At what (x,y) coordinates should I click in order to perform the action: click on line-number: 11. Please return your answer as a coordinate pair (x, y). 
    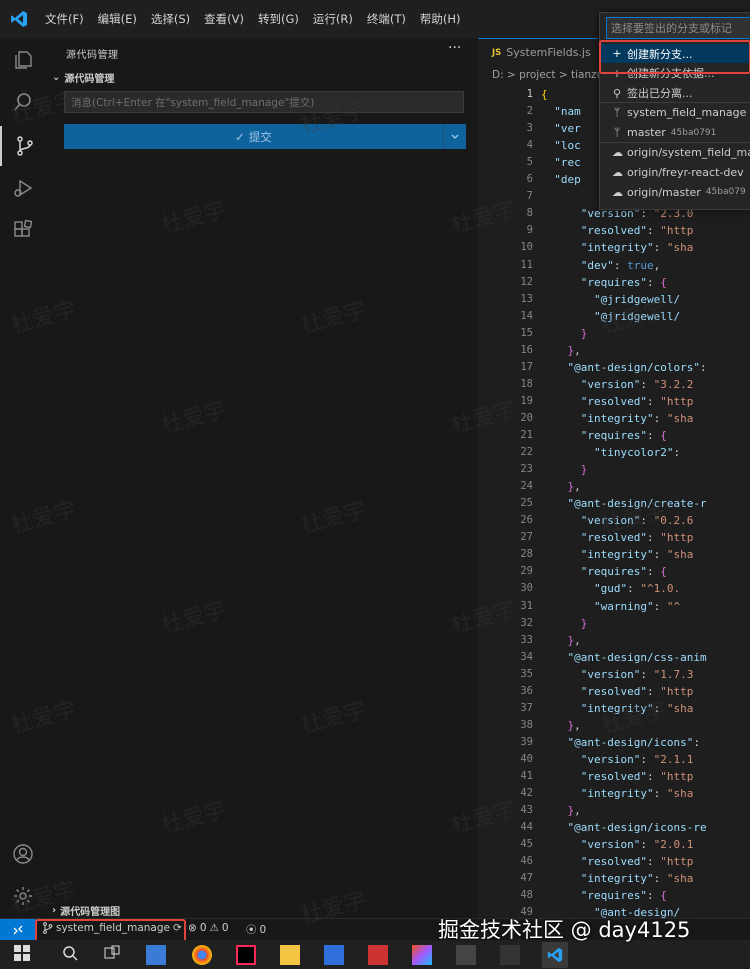
    Looking at the image, I should click on (526, 264).